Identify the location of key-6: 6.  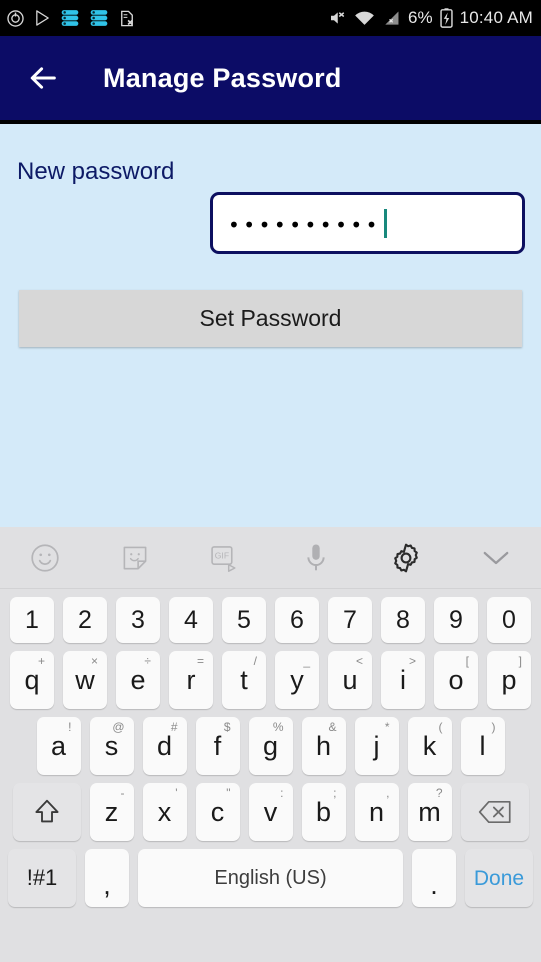
(297, 620).